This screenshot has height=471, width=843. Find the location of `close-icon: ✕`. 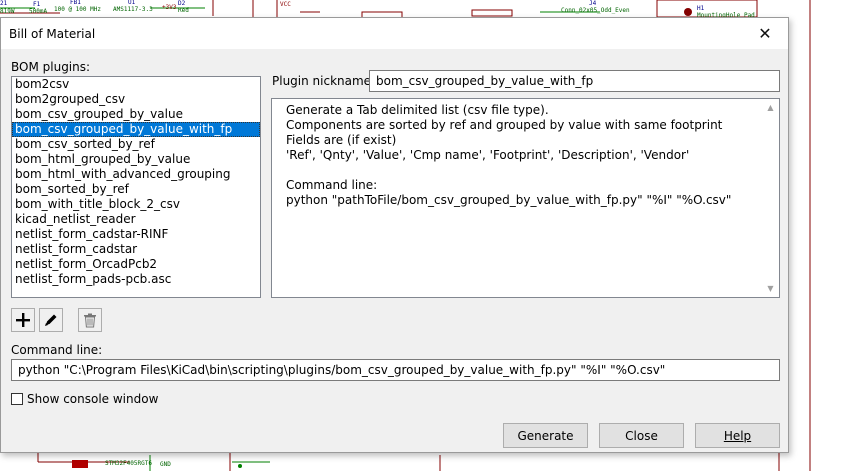

close-icon: ✕ is located at coordinates (765, 33).